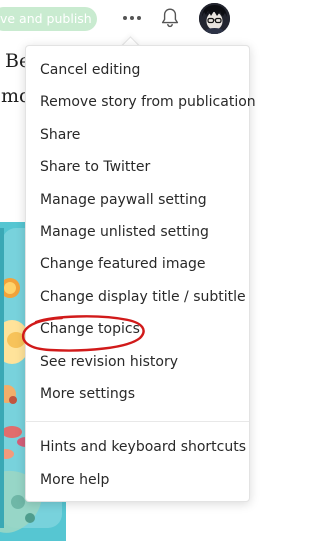  What do you see at coordinates (124, 232) in the screenshot?
I see `menu-item-manage-unlisted: Manage unlisted setting` at bounding box center [124, 232].